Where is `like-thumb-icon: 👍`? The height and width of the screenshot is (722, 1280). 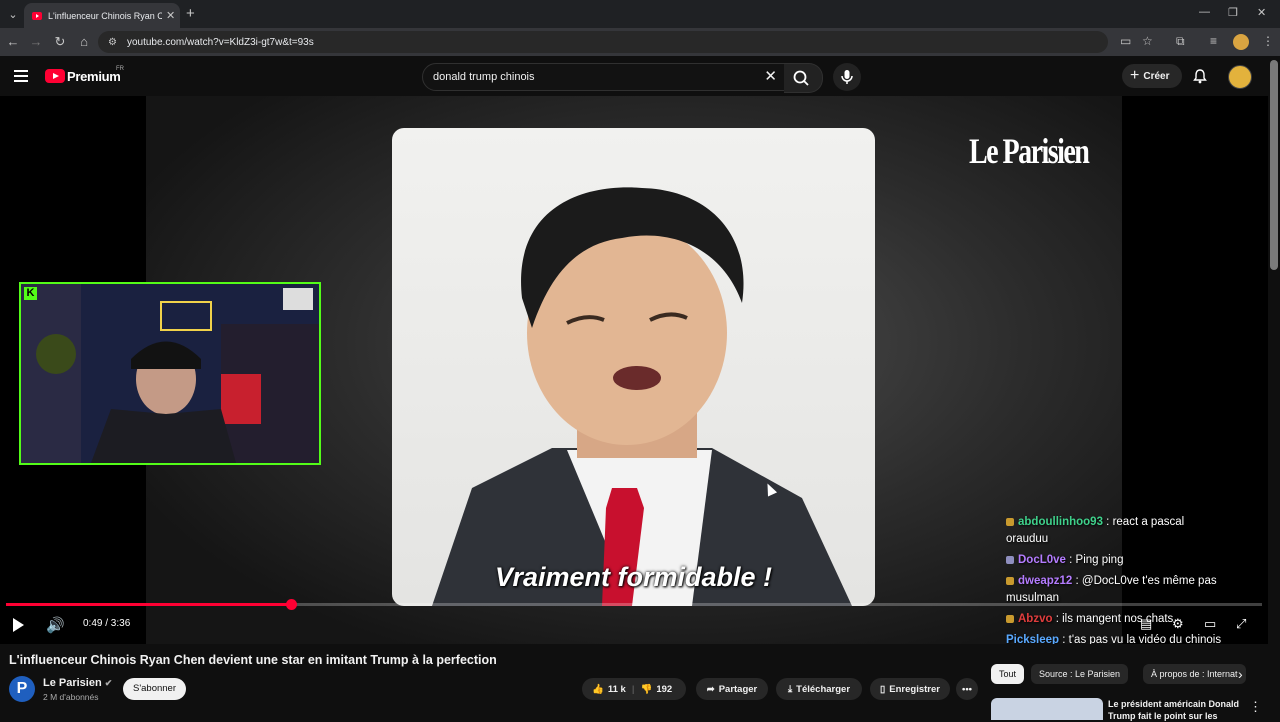
like-thumb-icon: 👍 is located at coordinates (598, 689).